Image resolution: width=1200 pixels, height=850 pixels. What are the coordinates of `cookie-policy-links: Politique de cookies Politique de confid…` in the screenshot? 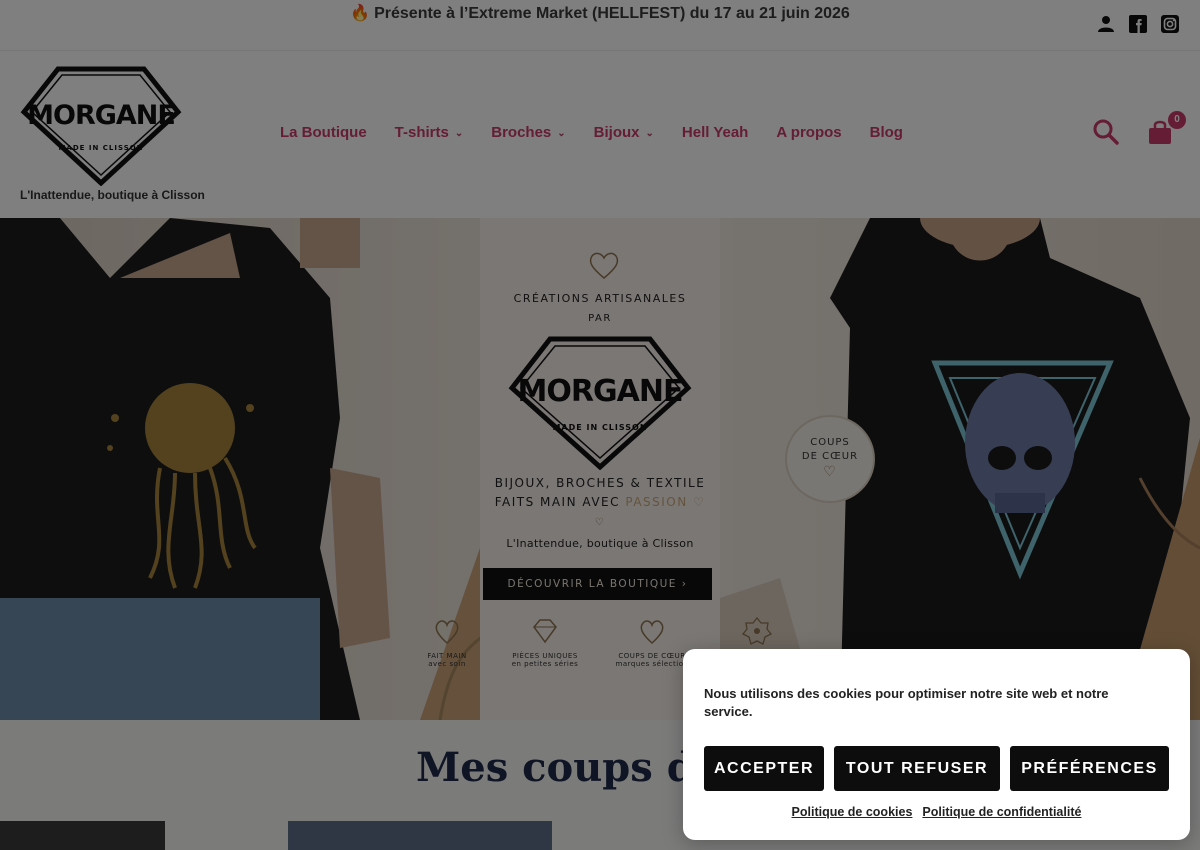 It's located at (936, 812).